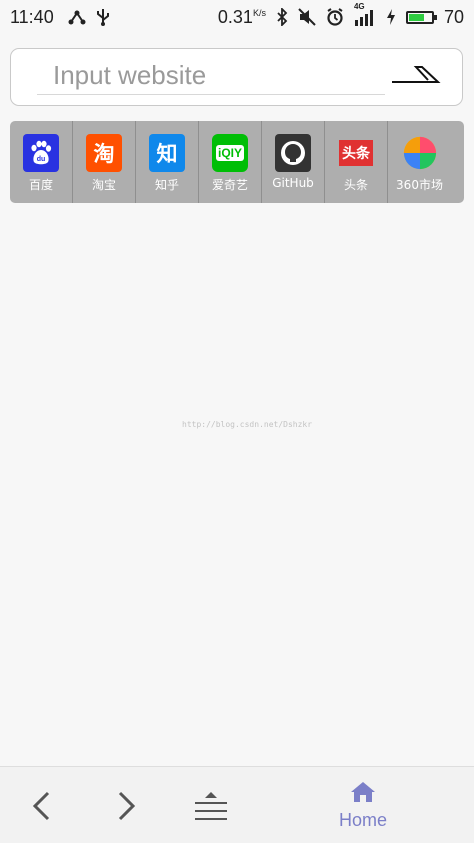 The height and width of the screenshot is (843, 474). What do you see at coordinates (211, 76) in the screenshot?
I see `url-input` at bounding box center [211, 76].